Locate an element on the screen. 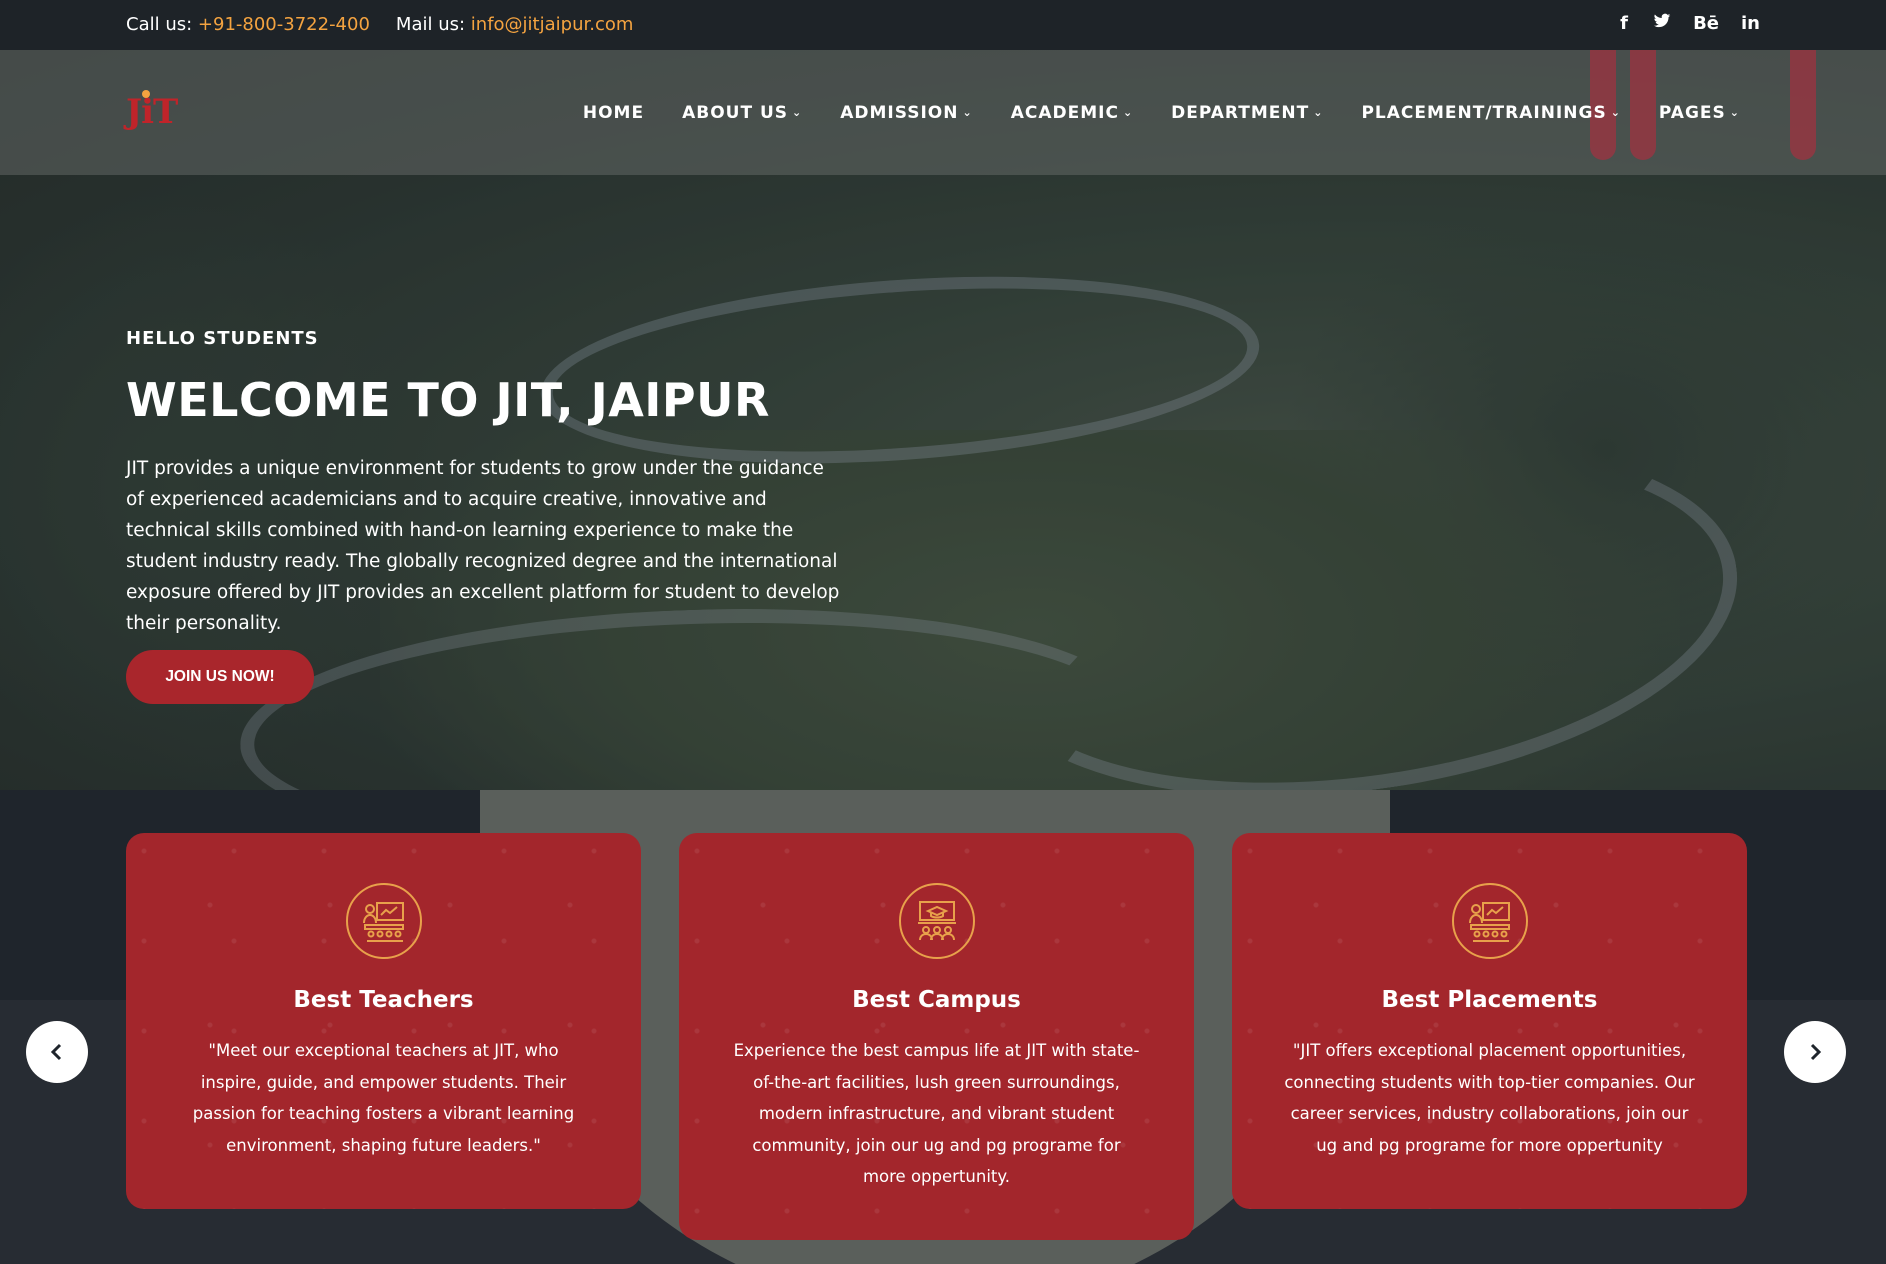 This screenshot has height=1264, width=1886. mail-label: Mail us: is located at coordinates (430, 24).